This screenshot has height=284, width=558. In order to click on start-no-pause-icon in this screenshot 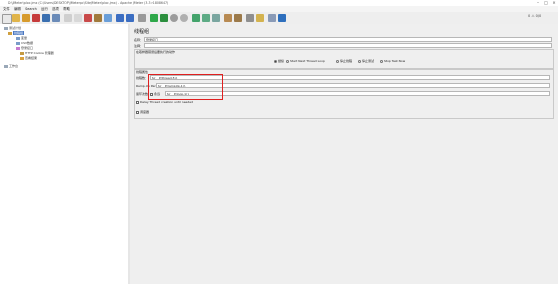, I will do `click(164, 18)`.